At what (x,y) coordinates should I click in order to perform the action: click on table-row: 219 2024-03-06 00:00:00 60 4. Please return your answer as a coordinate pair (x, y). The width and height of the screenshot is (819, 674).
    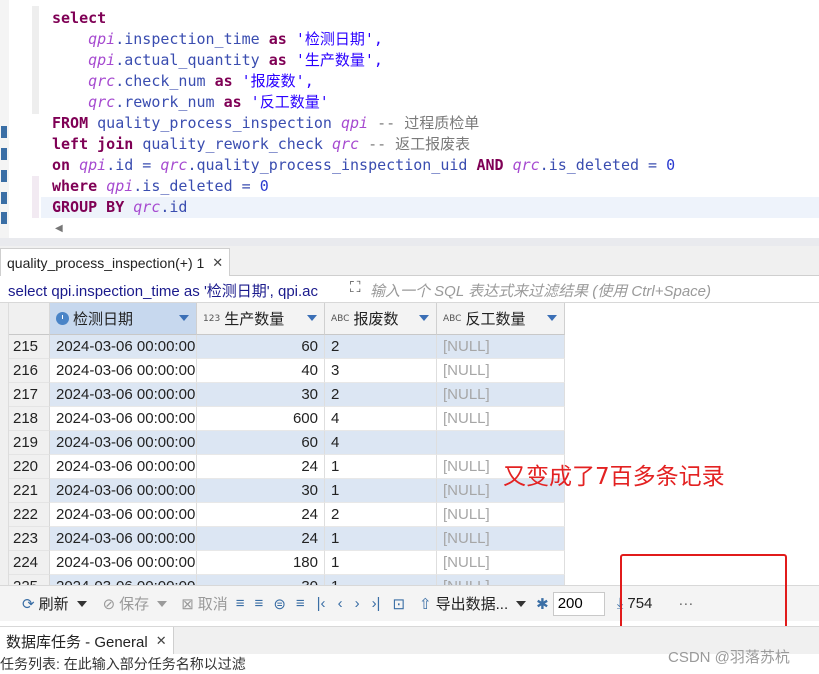
    Looking at the image, I should click on (287, 443).